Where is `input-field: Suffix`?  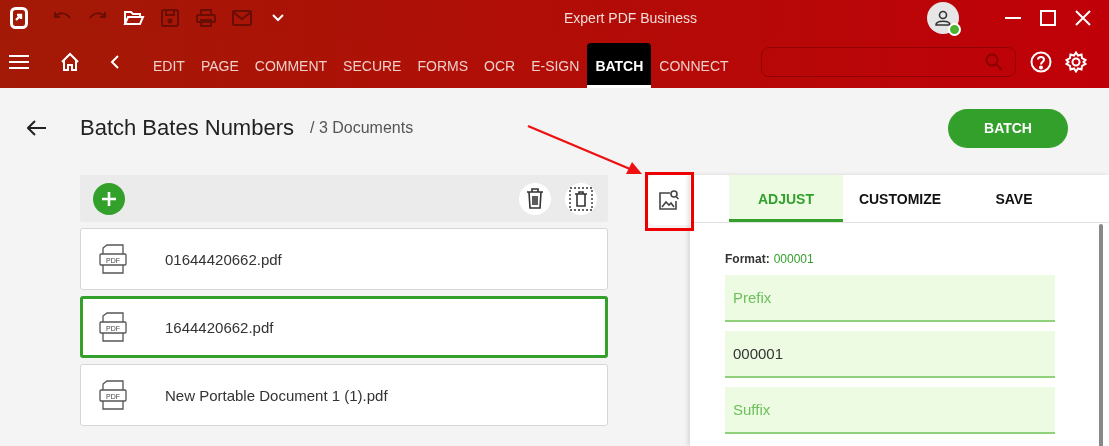 input-field: Suffix is located at coordinates (890, 410).